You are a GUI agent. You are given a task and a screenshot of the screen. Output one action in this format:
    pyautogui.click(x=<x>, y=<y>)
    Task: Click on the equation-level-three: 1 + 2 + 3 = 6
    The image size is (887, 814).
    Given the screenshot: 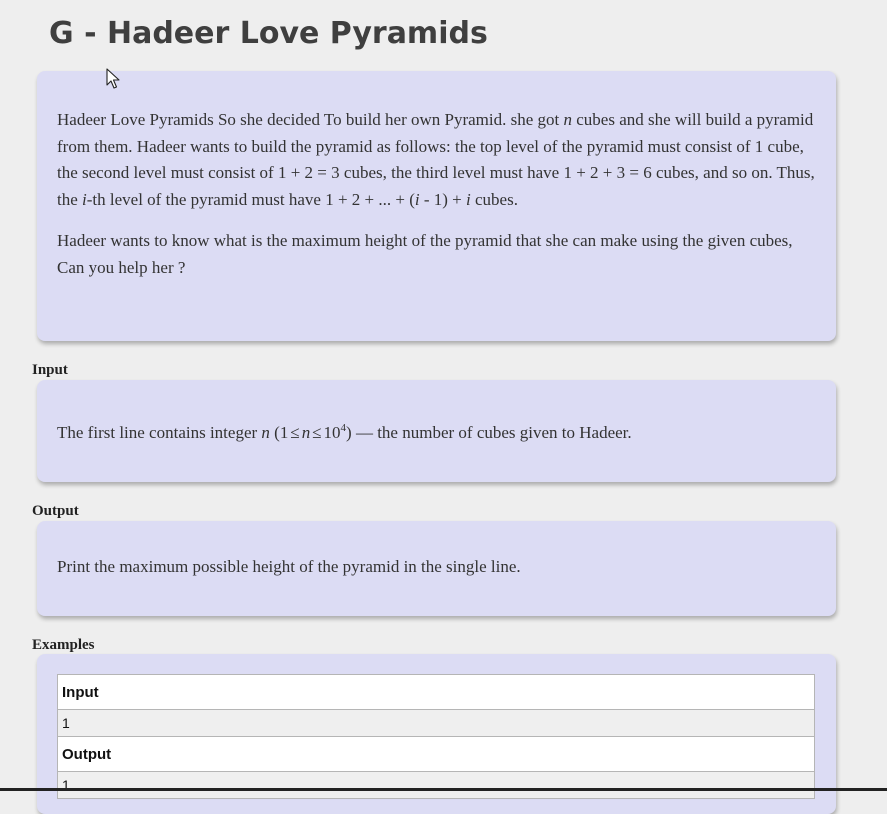 What is the action you would take?
    pyautogui.click(x=607, y=172)
    